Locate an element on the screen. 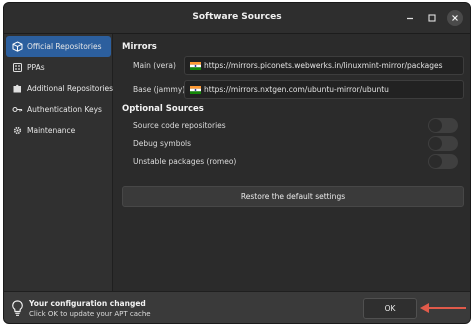 Image resolution: width=474 pixels, height=326 pixels. info-title: Your configuration changed is located at coordinates (87, 303).